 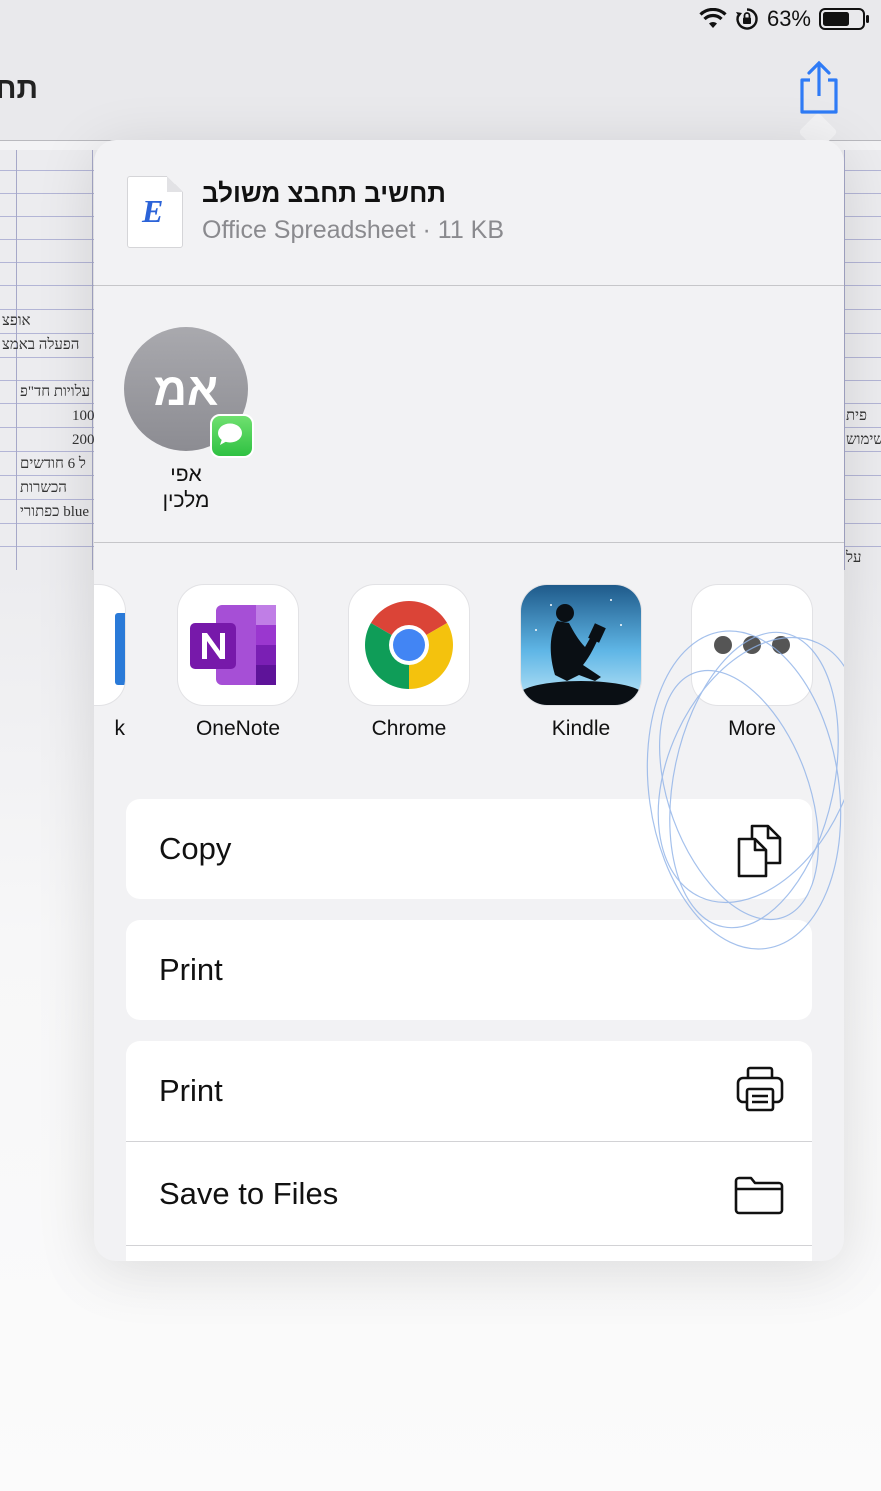 I want to click on cell: אופצ, so click(x=16, y=321).